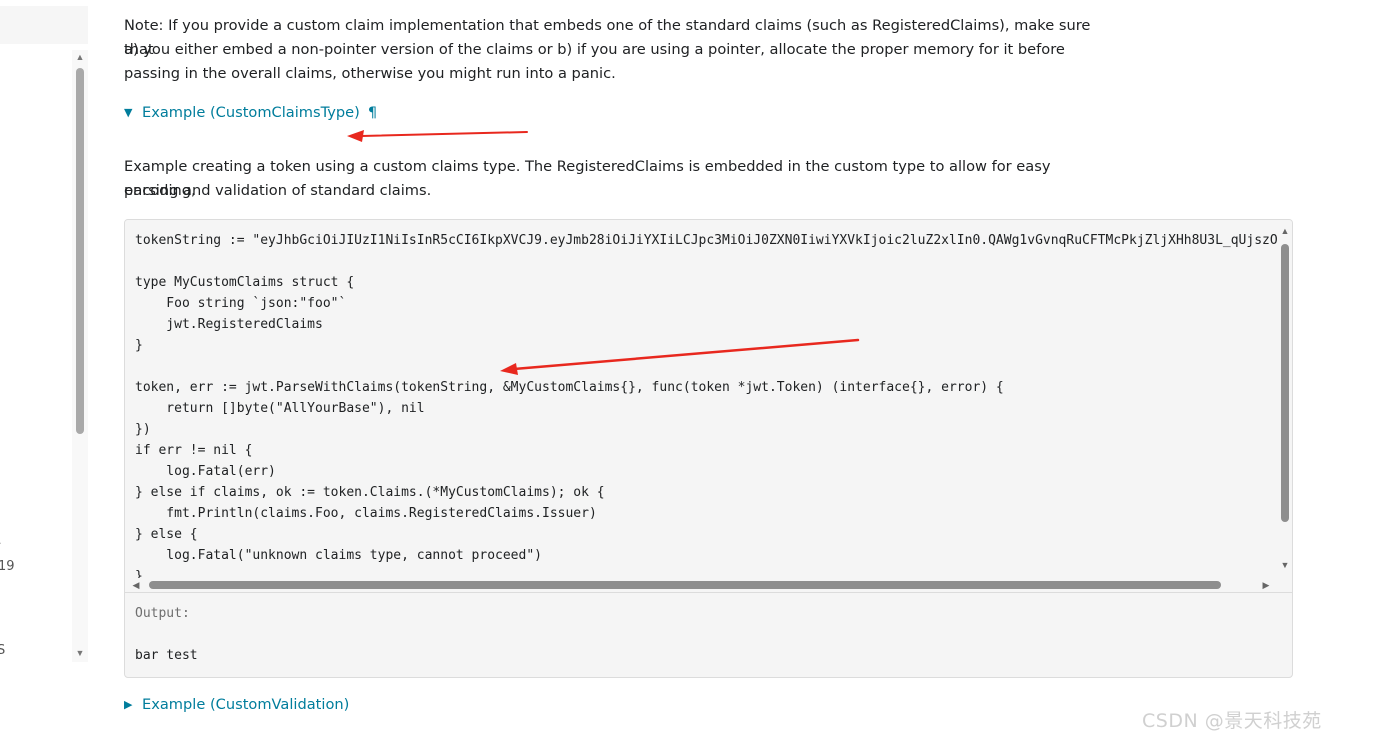 The height and width of the screenshot is (742, 1380). I want to click on watermark: CSDN @景天科技苑, so click(1232, 721).